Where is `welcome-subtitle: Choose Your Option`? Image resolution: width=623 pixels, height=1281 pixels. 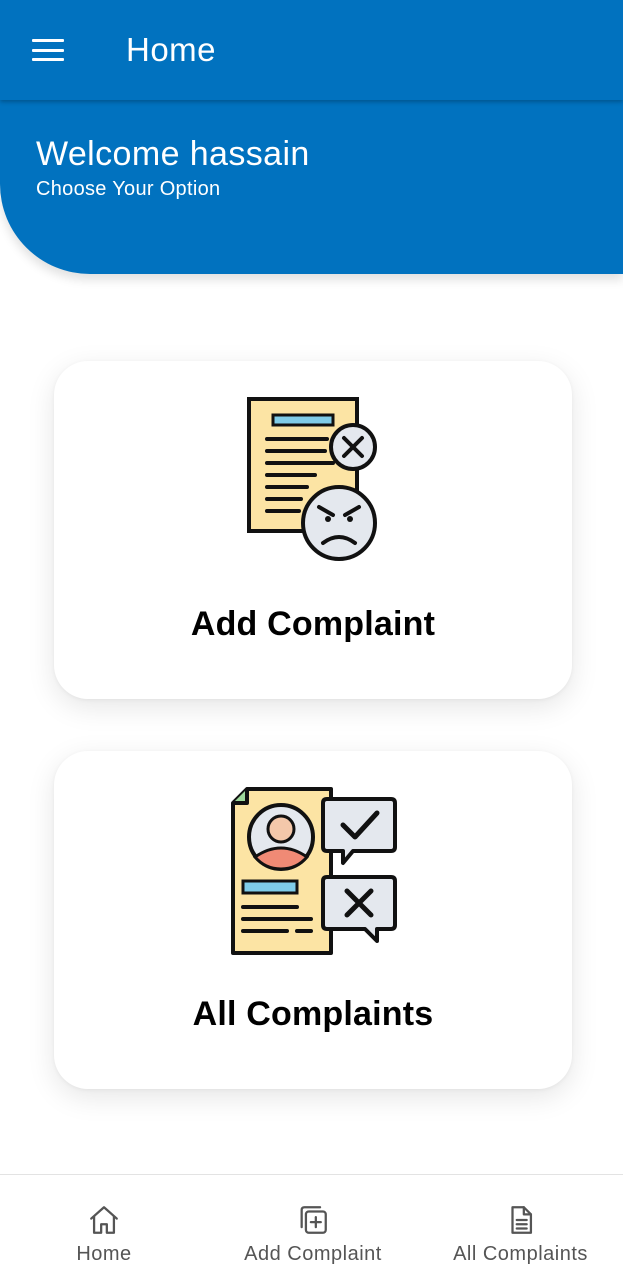
welcome-subtitle: Choose Your Option is located at coordinates (128, 189).